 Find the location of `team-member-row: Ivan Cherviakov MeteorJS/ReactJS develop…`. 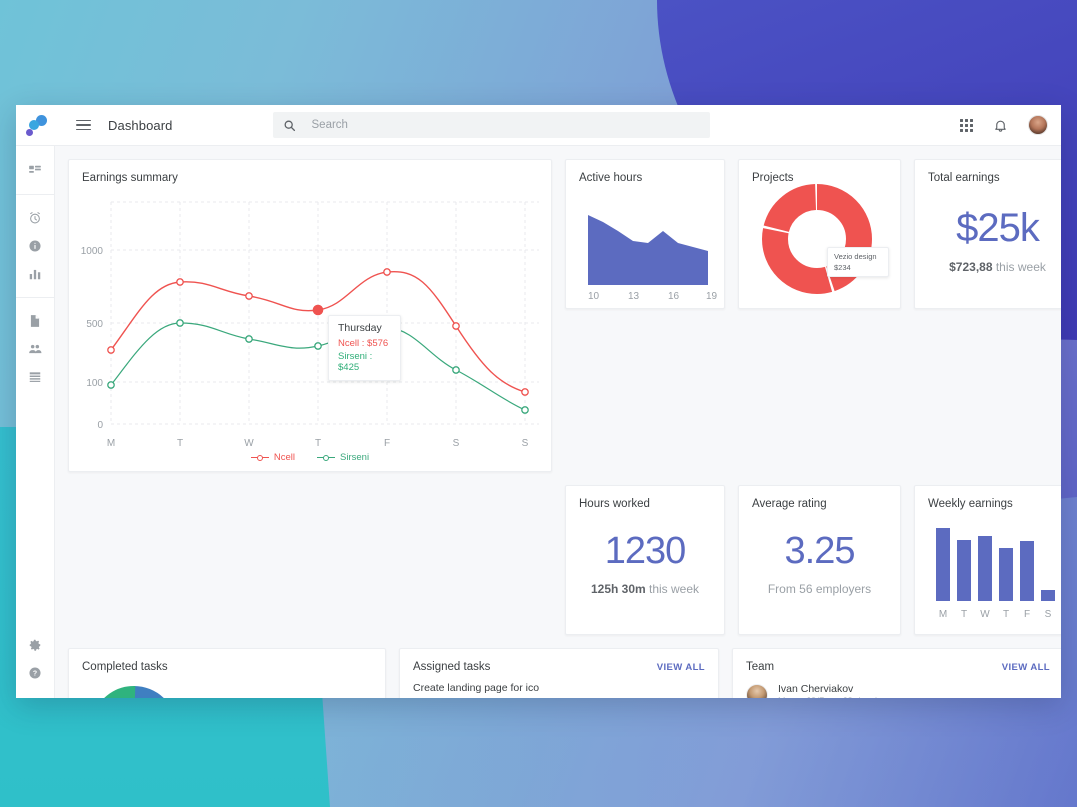

team-member-row: Ivan Cherviakov MeteorJS/ReactJS develop… is located at coordinates (897, 690).